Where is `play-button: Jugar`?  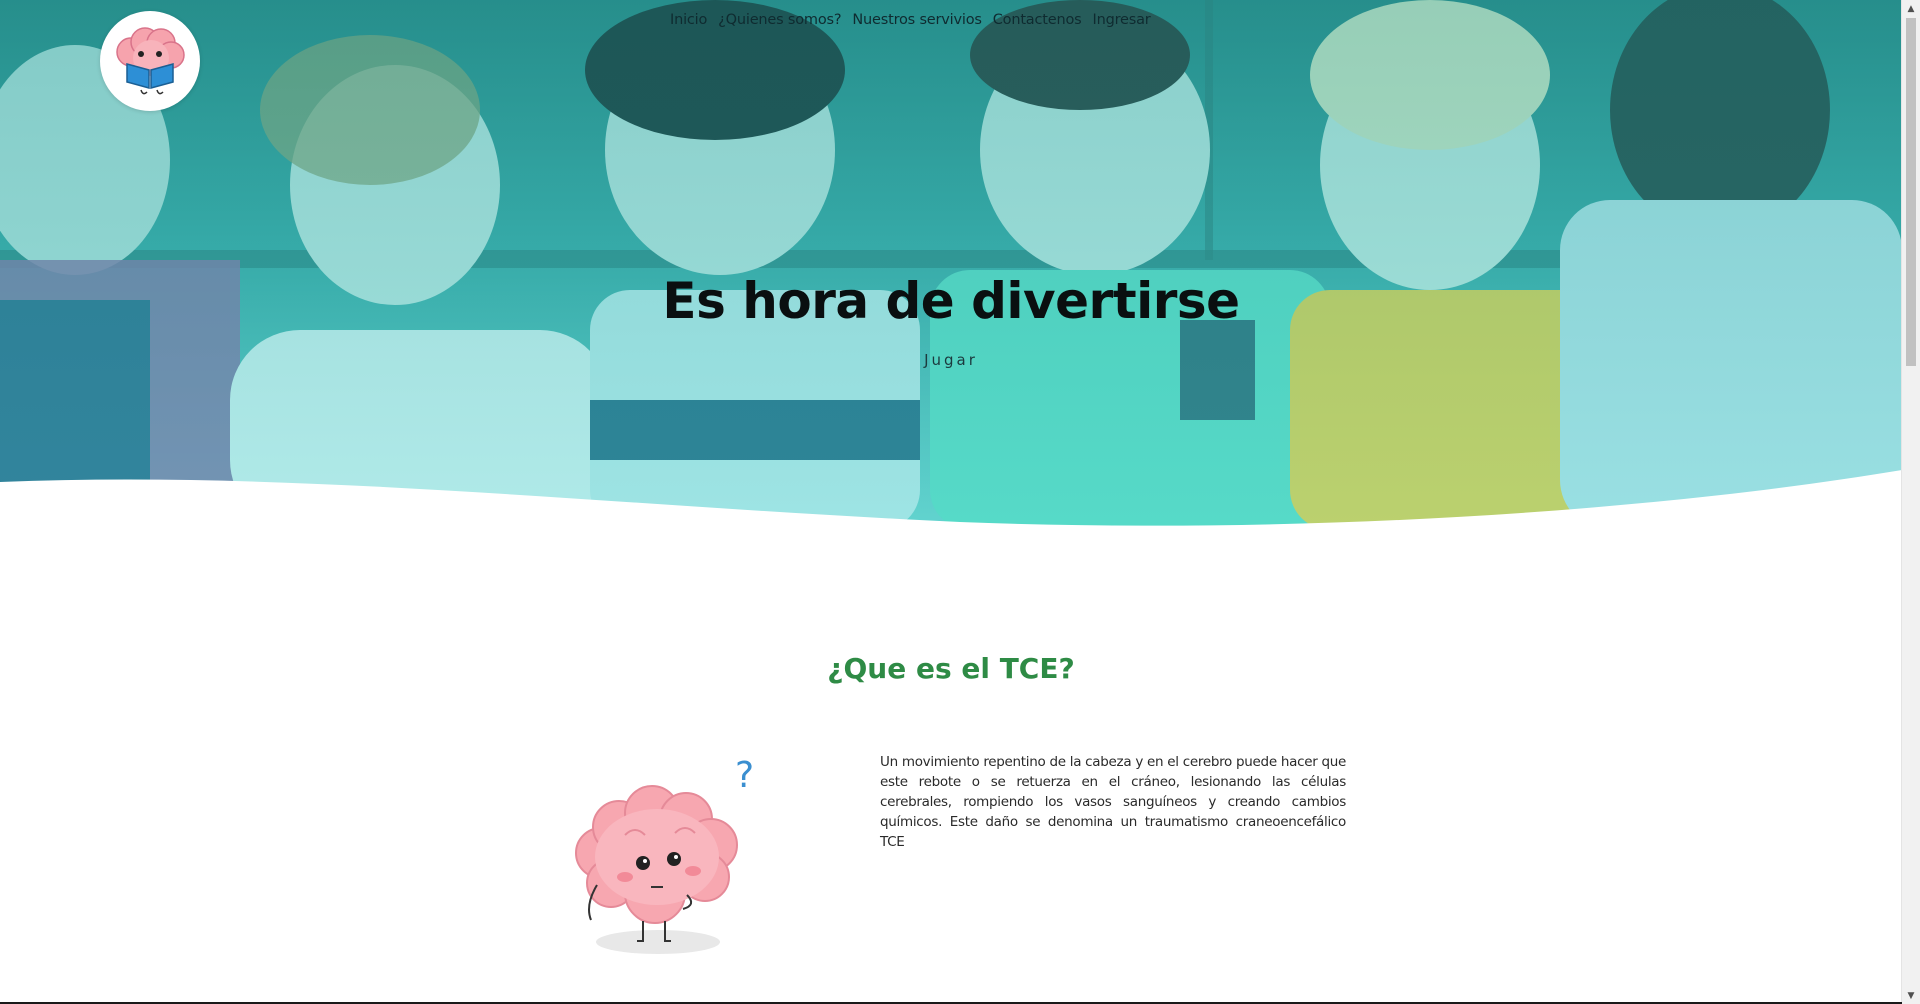 play-button: Jugar is located at coordinates (951, 360).